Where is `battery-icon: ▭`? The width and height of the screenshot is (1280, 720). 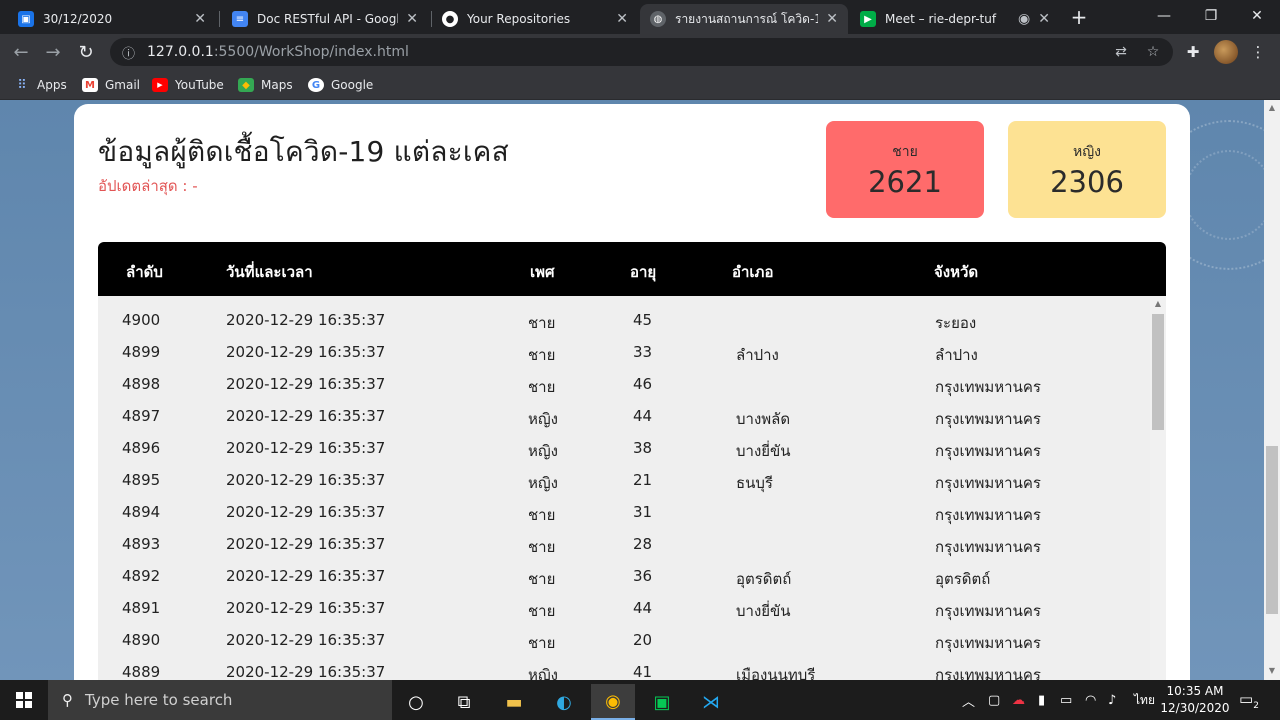
battery-icon: ▭ is located at coordinates (1066, 700).